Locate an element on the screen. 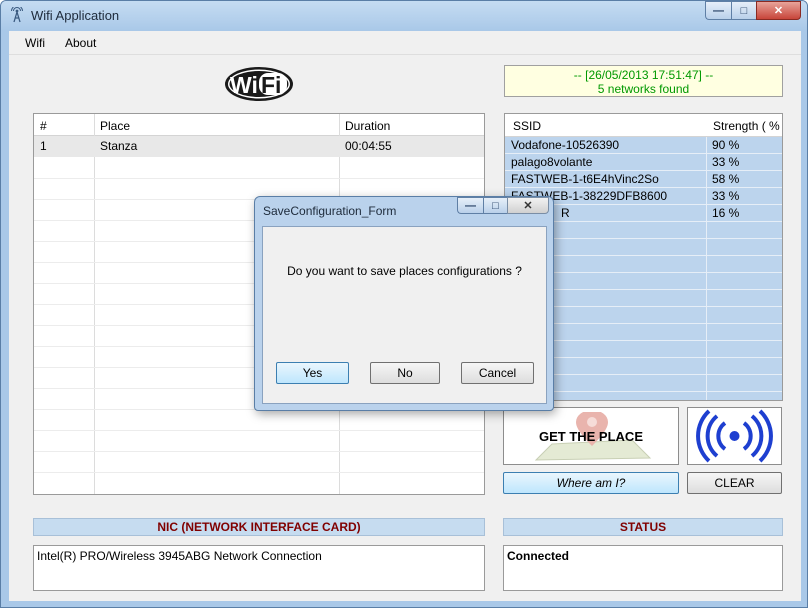 This screenshot has height=608, width=808. get-the-place-label: GET THE PLACE is located at coordinates (590, 436).